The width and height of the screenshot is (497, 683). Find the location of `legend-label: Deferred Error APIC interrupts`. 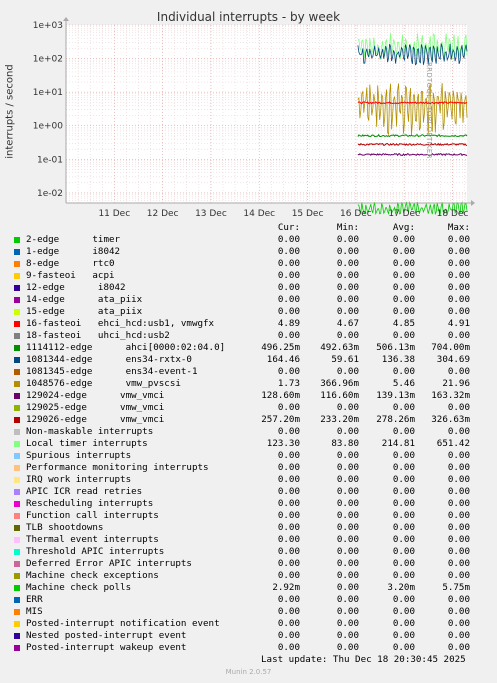

legend-label: Deferred Error APIC interrupts is located at coordinates (109, 563).